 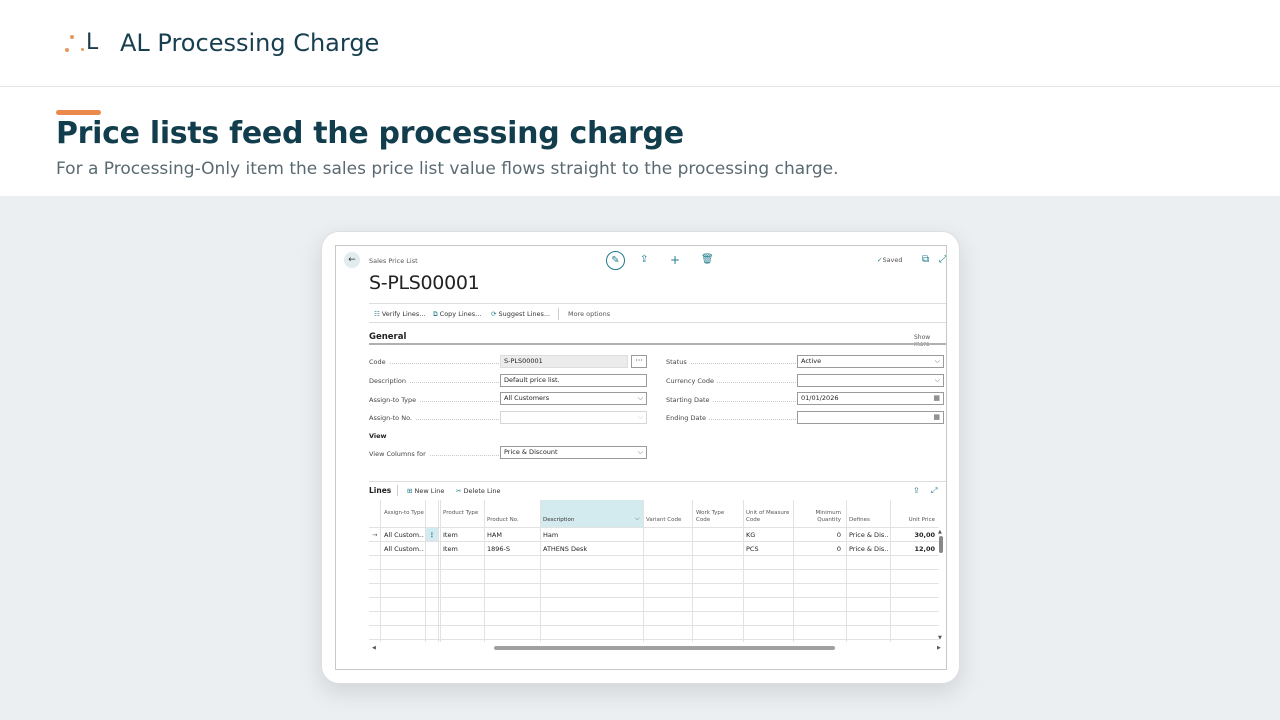 What do you see at coordinates (941, 544) in the screenshot?
I see `vertical-scrollbar` at bounding box center [941, 544].